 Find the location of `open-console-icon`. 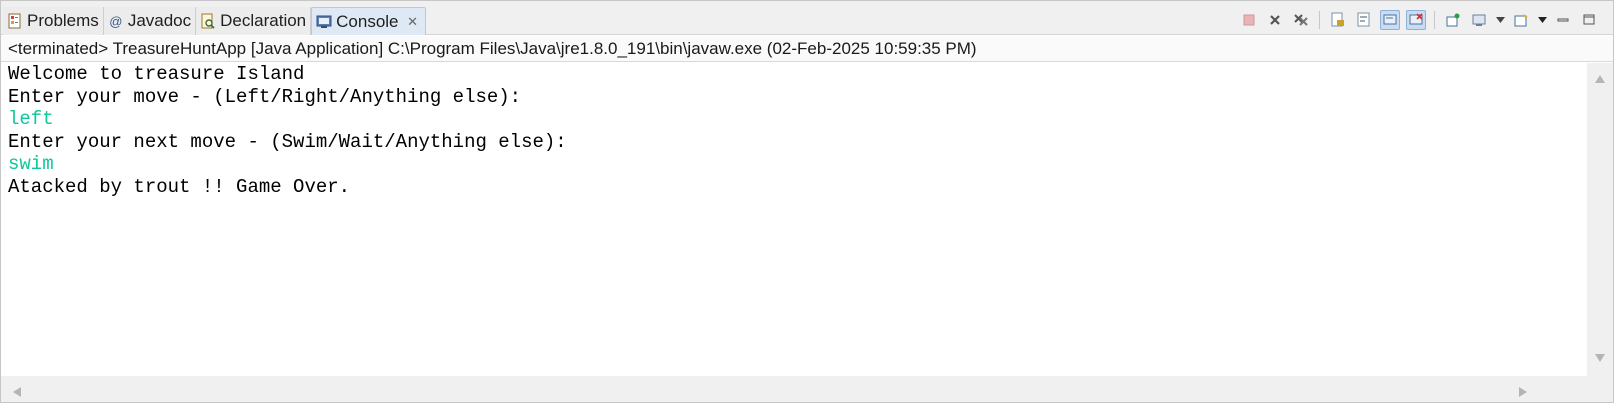

open-console-icon is located at coordinates (1521, 20).